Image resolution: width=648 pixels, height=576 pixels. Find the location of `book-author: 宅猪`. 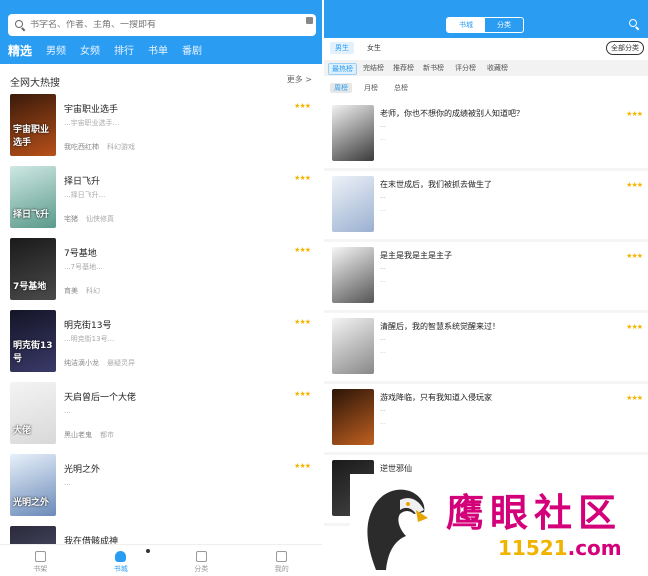

book-author: 宅猪 is located at coordinates (71, 219).